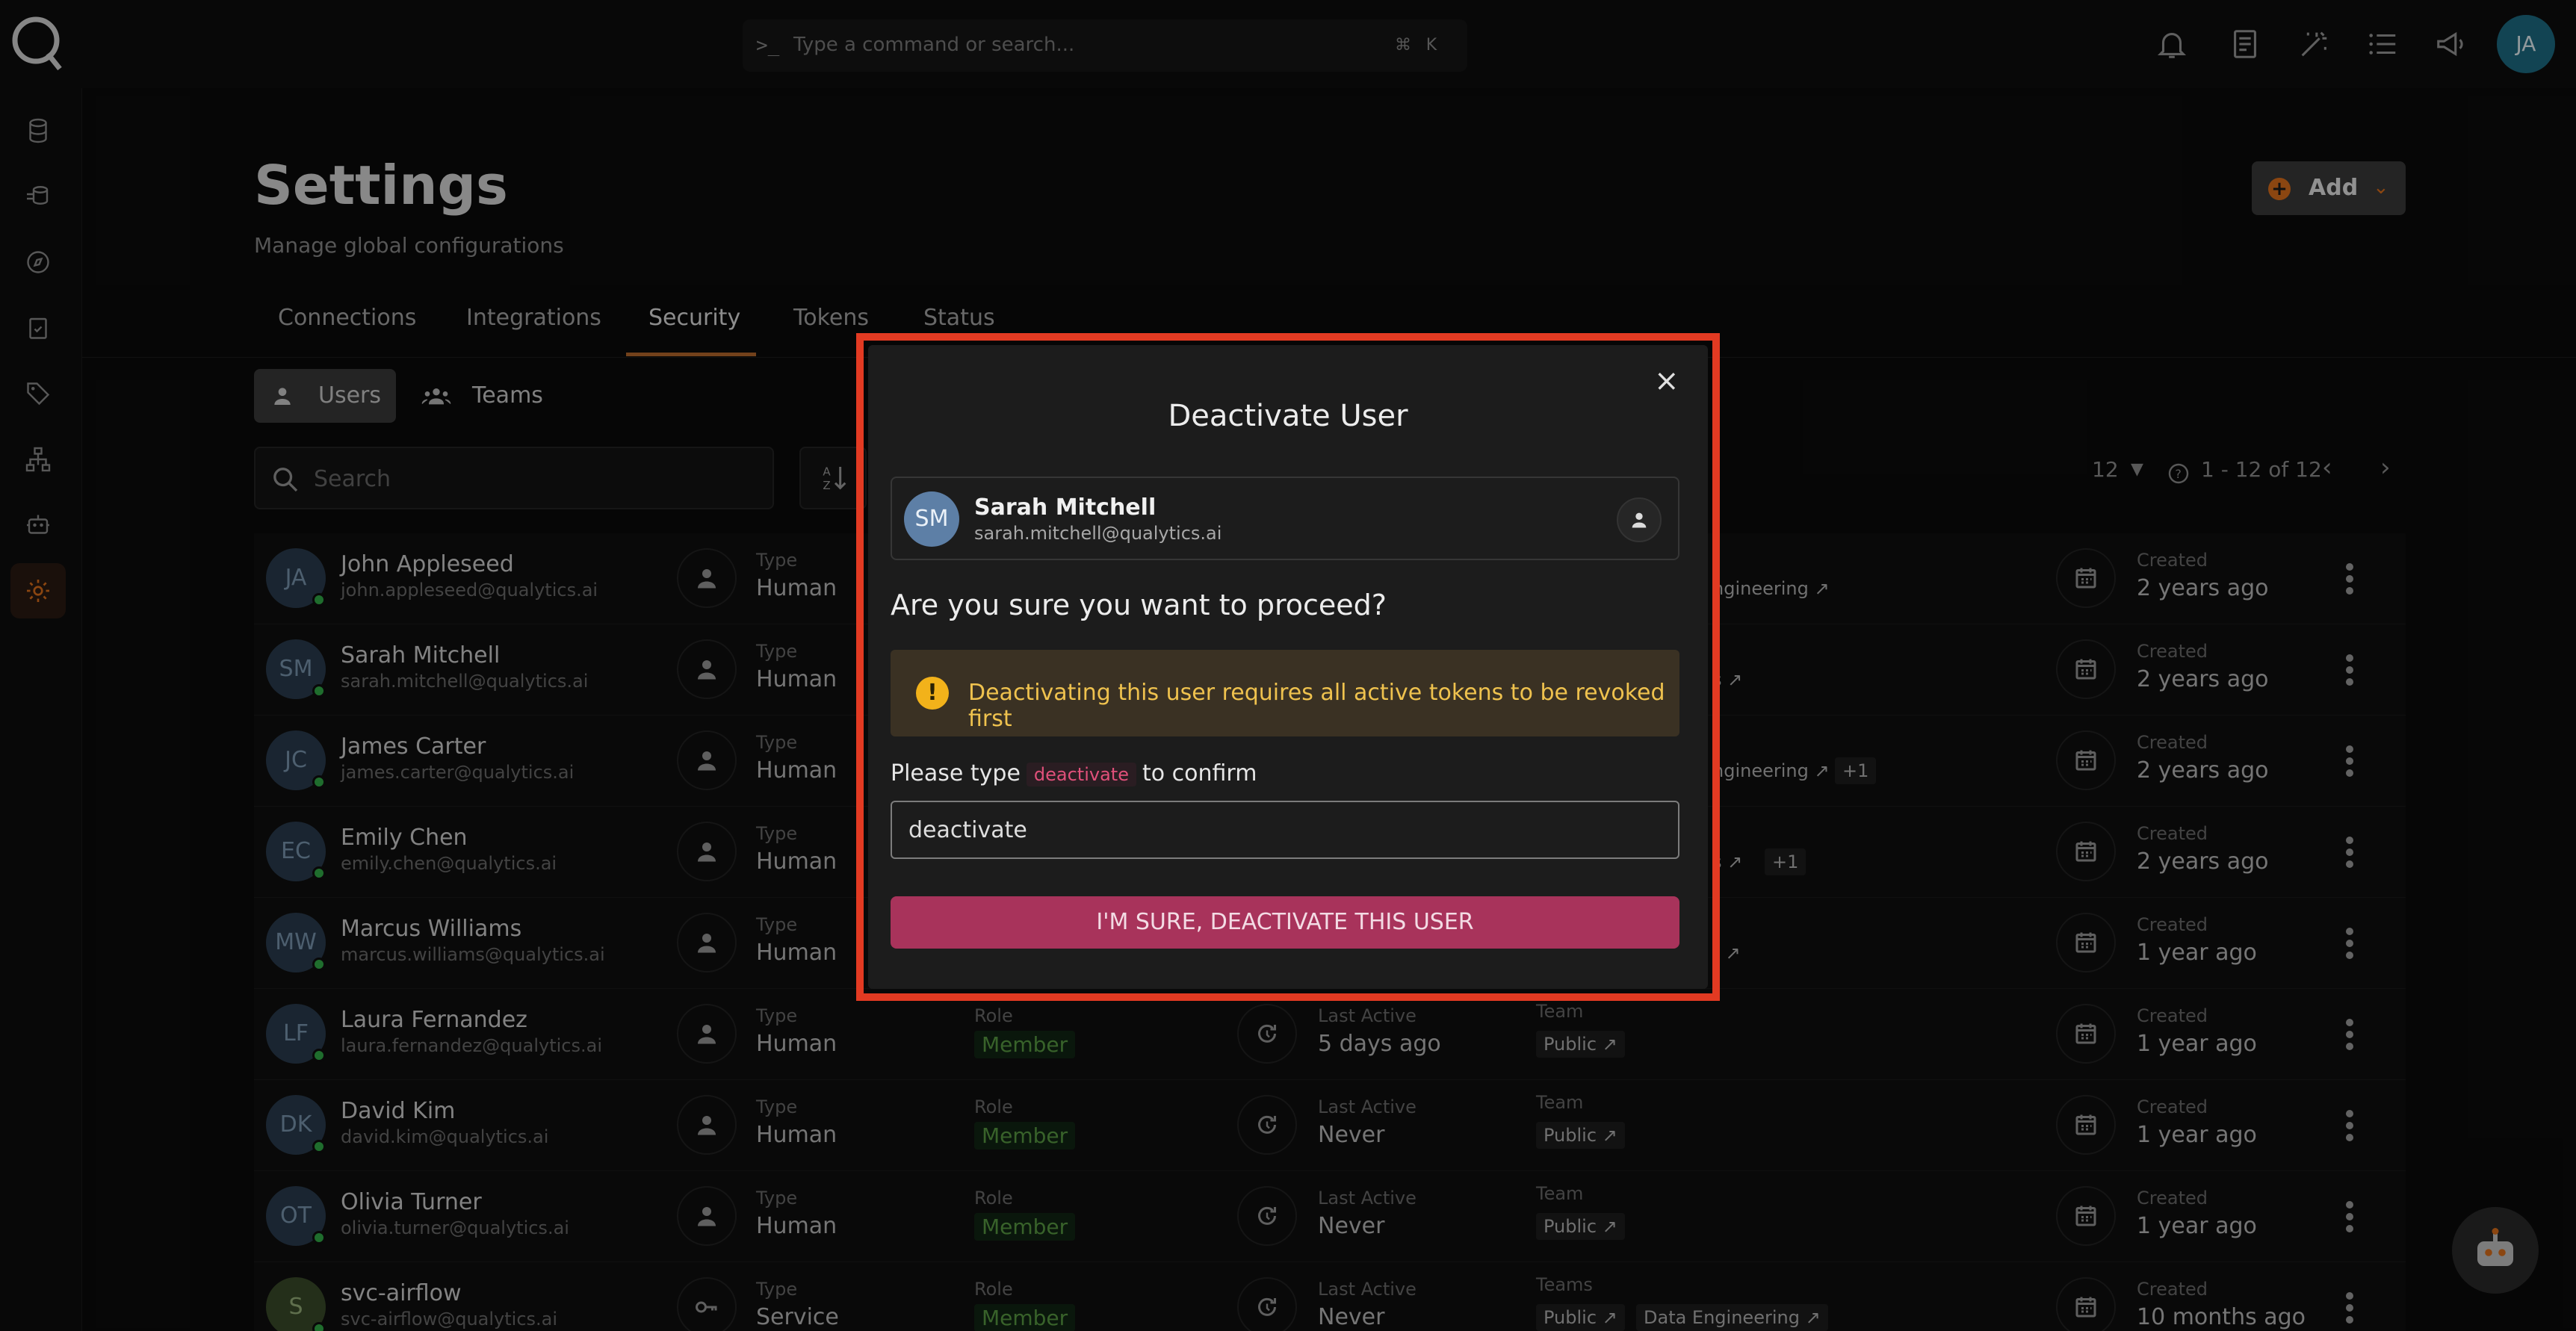 This screenshot has width=2576, height=1331. What do you see at coordinates (1285, 830) in the screenshot?
I see `confirm-text-field: deactivate` at bounding box center [1285, 830].